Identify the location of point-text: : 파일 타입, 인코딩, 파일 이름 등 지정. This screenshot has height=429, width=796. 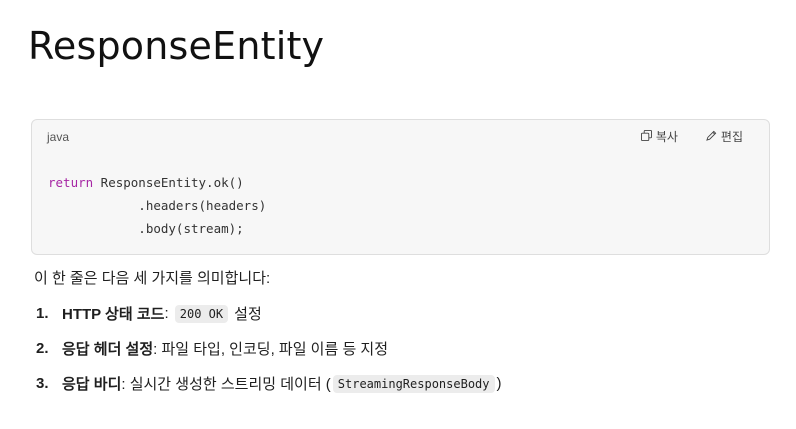
(271, 349).